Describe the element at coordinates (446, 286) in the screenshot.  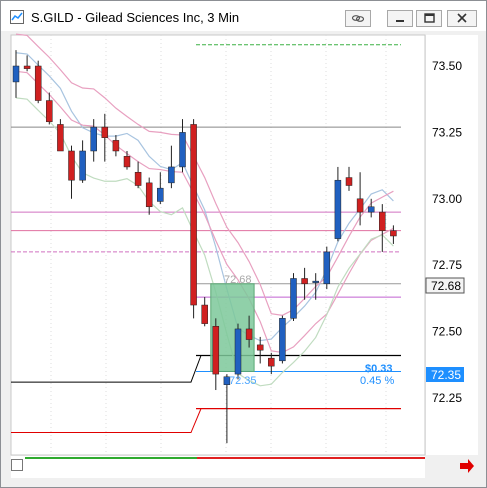
I see `current-price-label: 72.68` at that location.